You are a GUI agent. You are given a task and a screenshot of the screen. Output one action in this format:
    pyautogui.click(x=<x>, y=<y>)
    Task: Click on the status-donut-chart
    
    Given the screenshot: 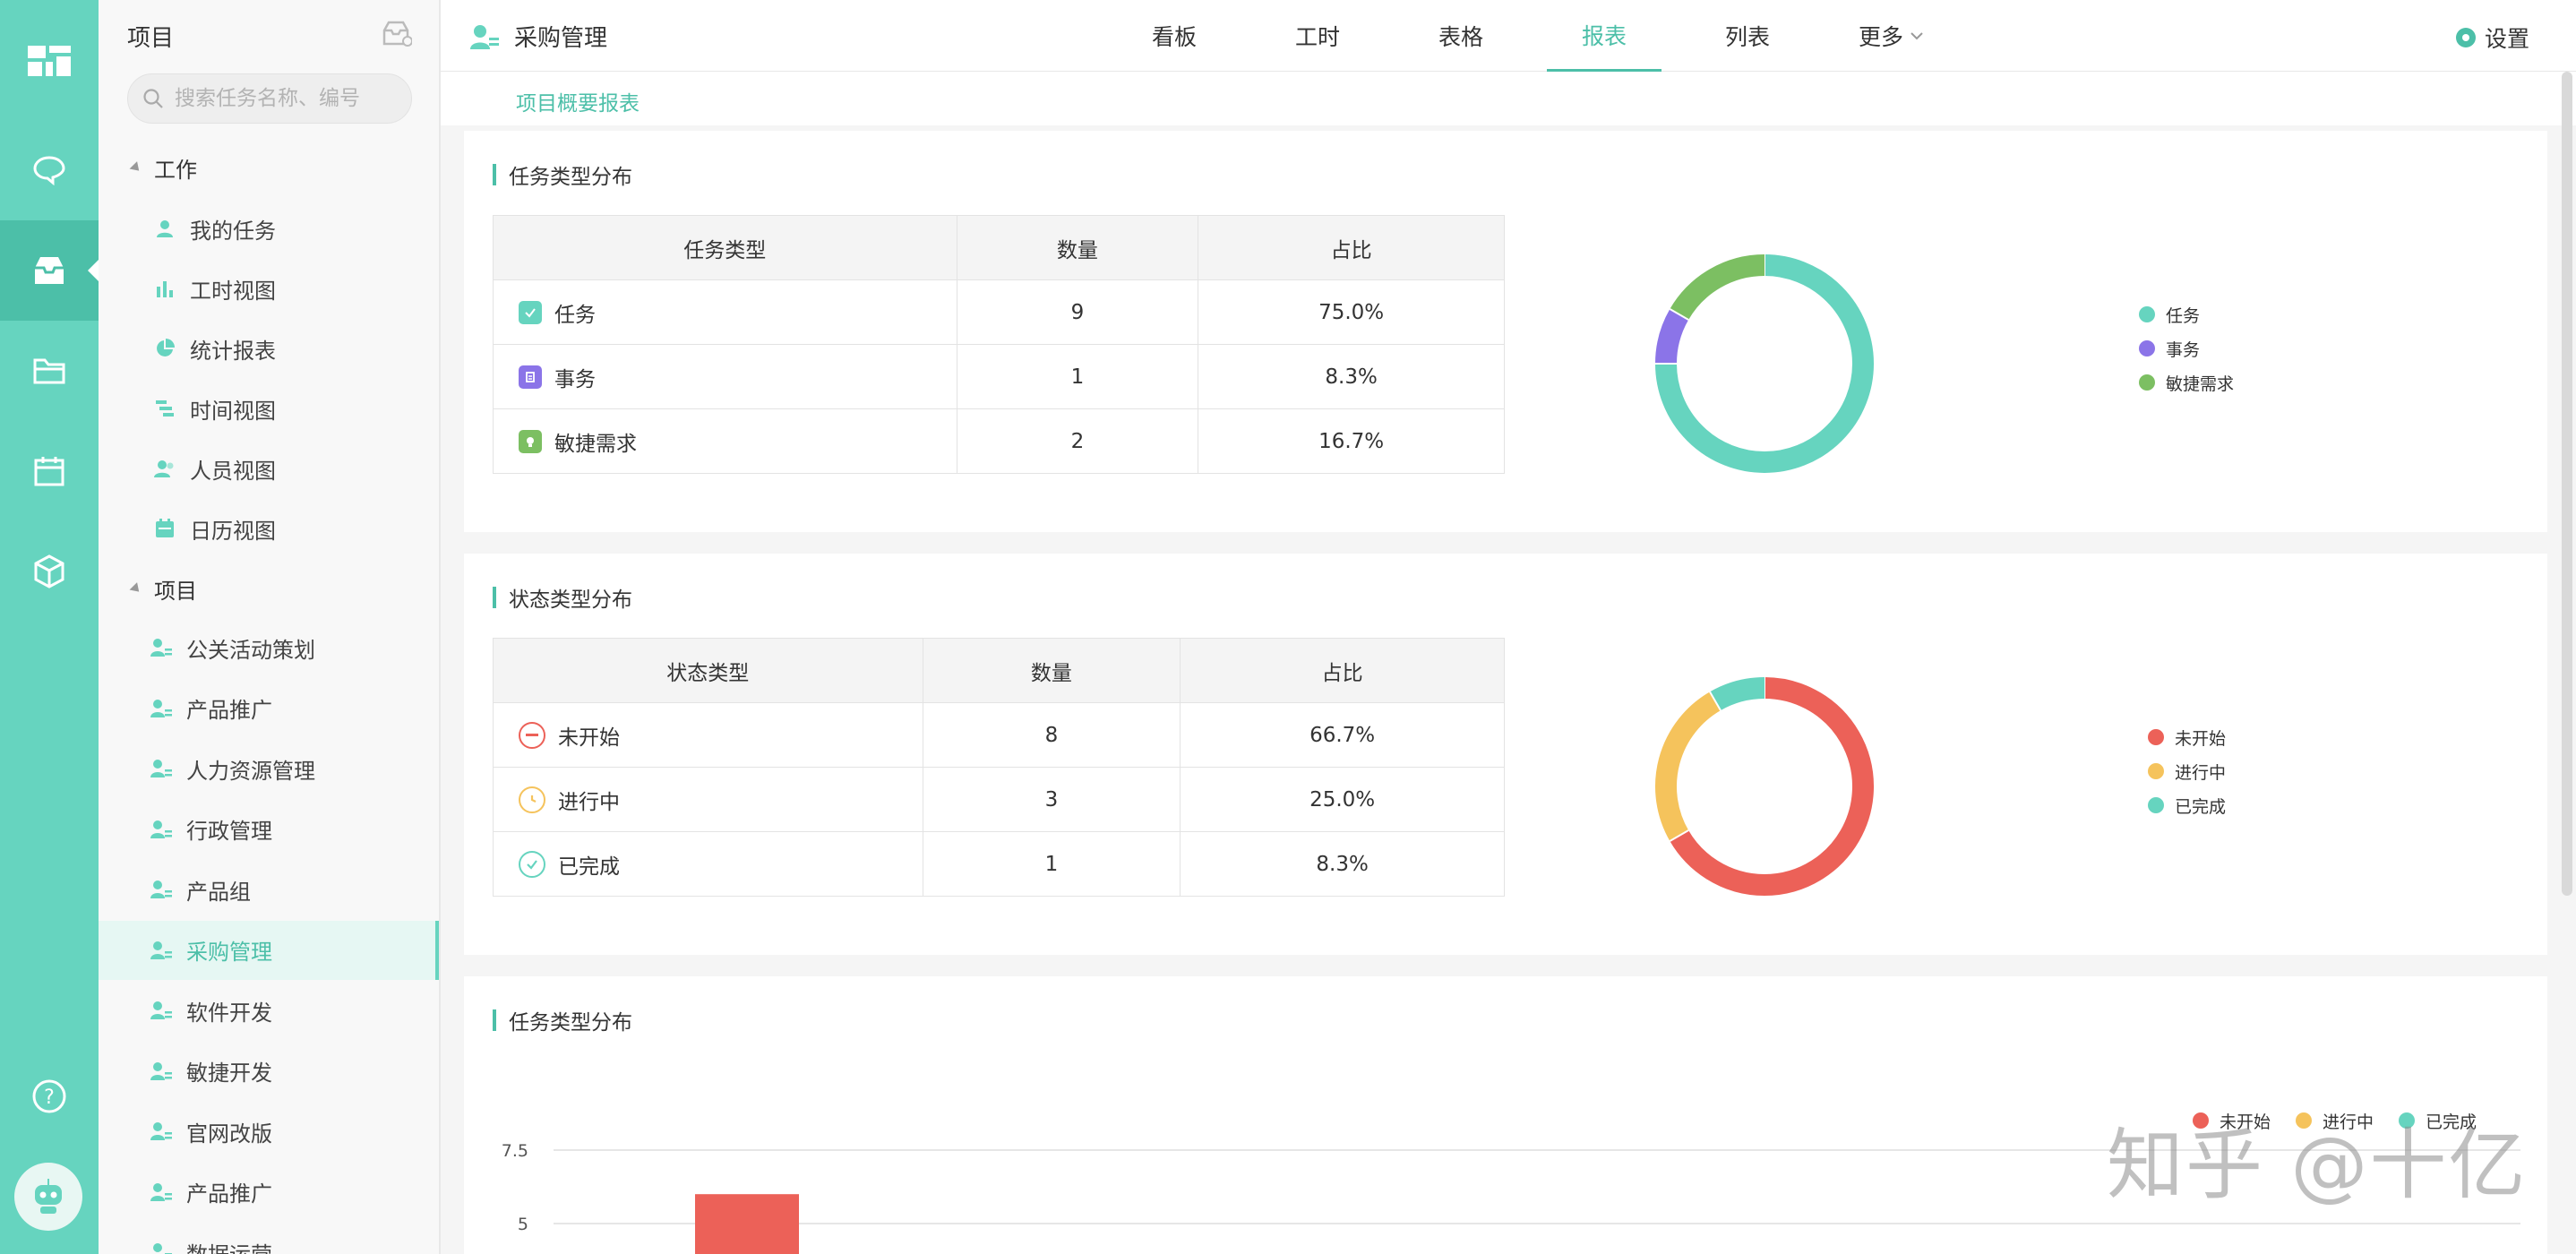 What is the action you would take?
    pyautogui.click(x=1764, y=786)
    